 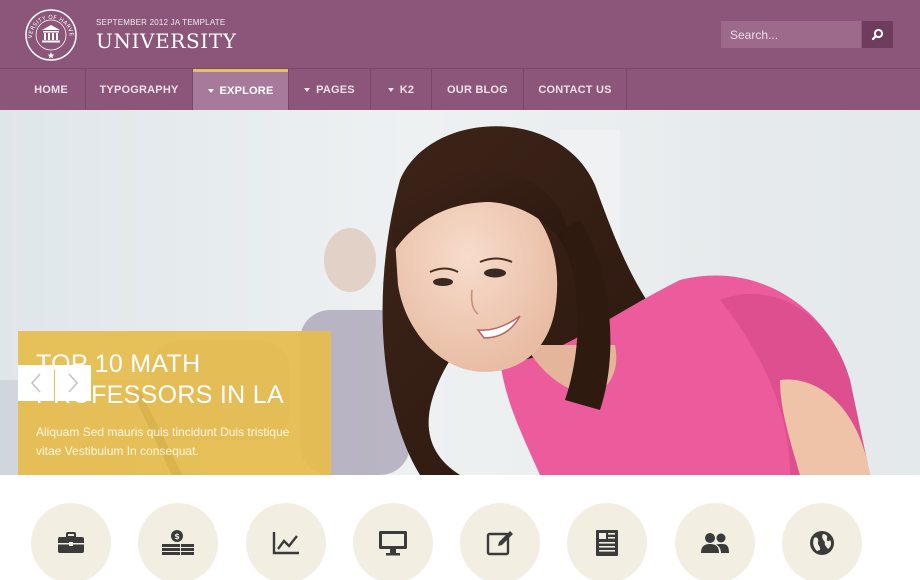 I want to click on feature-newspaper, so click(x=607, y=541).